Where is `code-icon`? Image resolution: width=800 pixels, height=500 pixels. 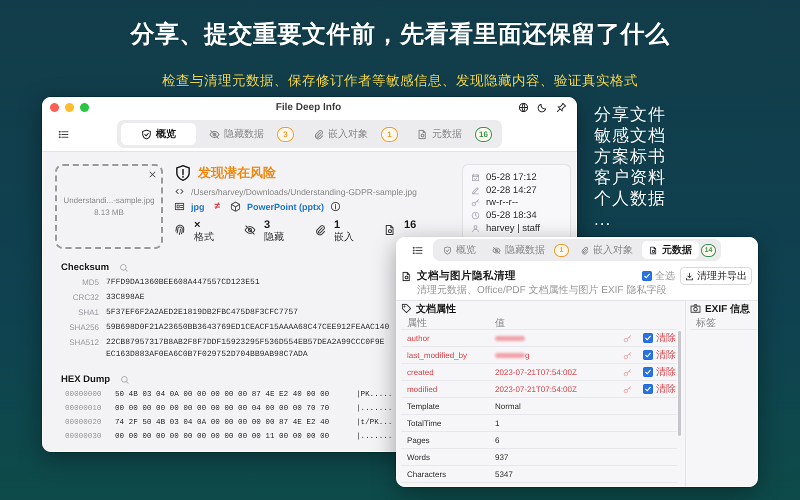 code-icon is located at coordinates (179, 191).